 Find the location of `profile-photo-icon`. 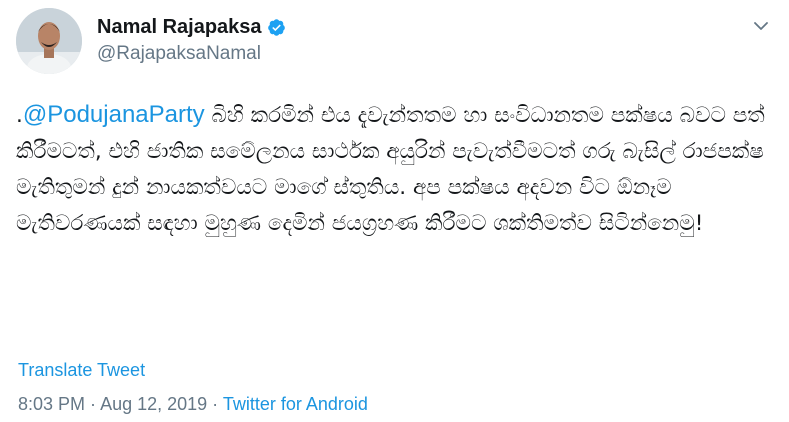

profile-photo-icon is located at coordinates (49, 41).